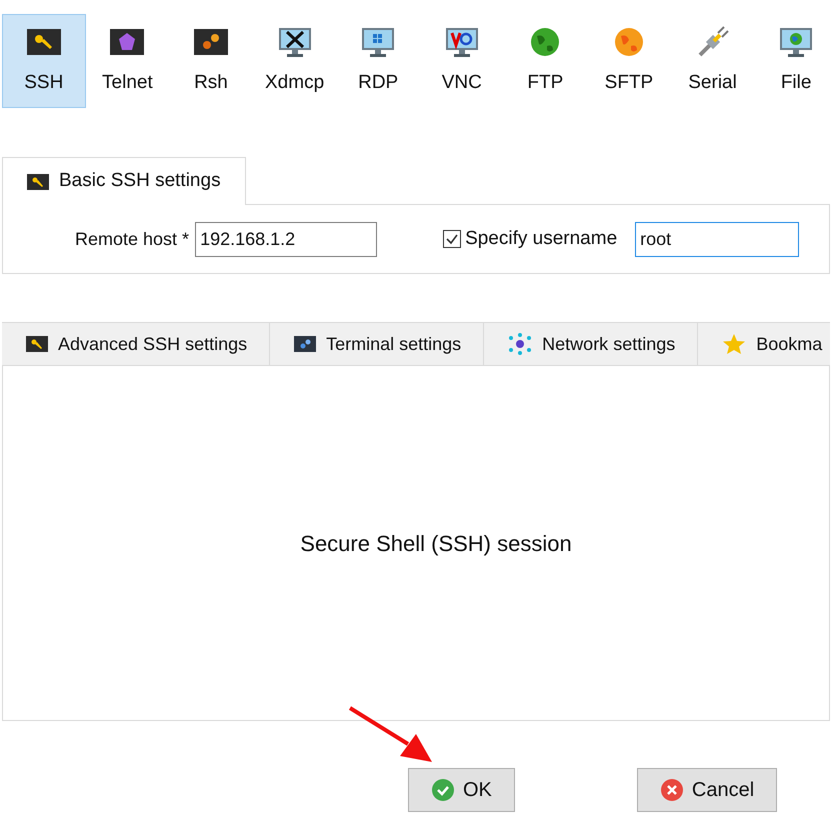 This screenshot has height=836, width=838. What do you see at coordinates (124, 181) in the screenshot?
I see `tab: Basic SSH settings` at bounding box center [124, 181].